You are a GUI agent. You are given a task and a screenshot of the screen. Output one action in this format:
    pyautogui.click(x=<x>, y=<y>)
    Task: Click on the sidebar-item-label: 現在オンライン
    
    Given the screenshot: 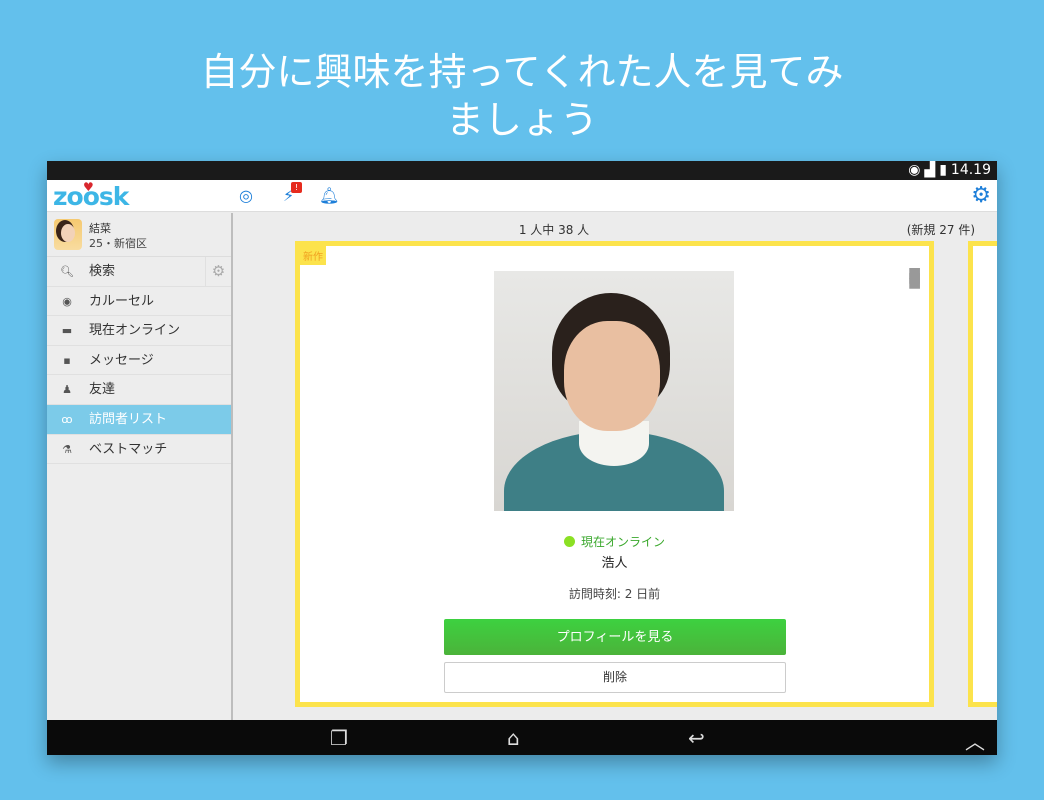 What is the action you would take?
    pyautogui.click(x=135, y=331)
    